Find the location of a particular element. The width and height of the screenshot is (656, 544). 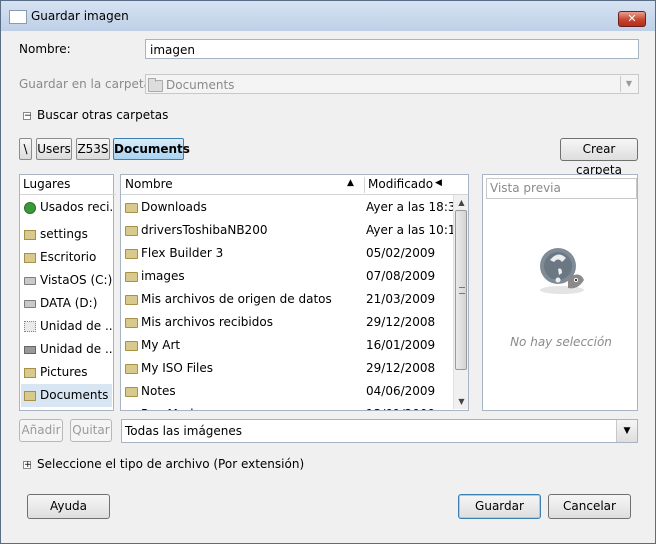

file-filter-combo: Todas las imágenes ▼ is located at coordinates (379, 431).